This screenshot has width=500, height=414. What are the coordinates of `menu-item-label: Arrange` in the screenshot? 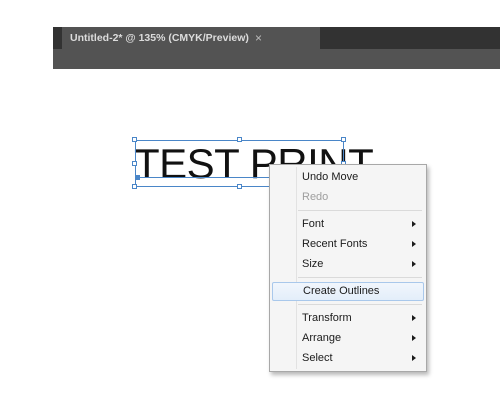 It's located at (322, 338).